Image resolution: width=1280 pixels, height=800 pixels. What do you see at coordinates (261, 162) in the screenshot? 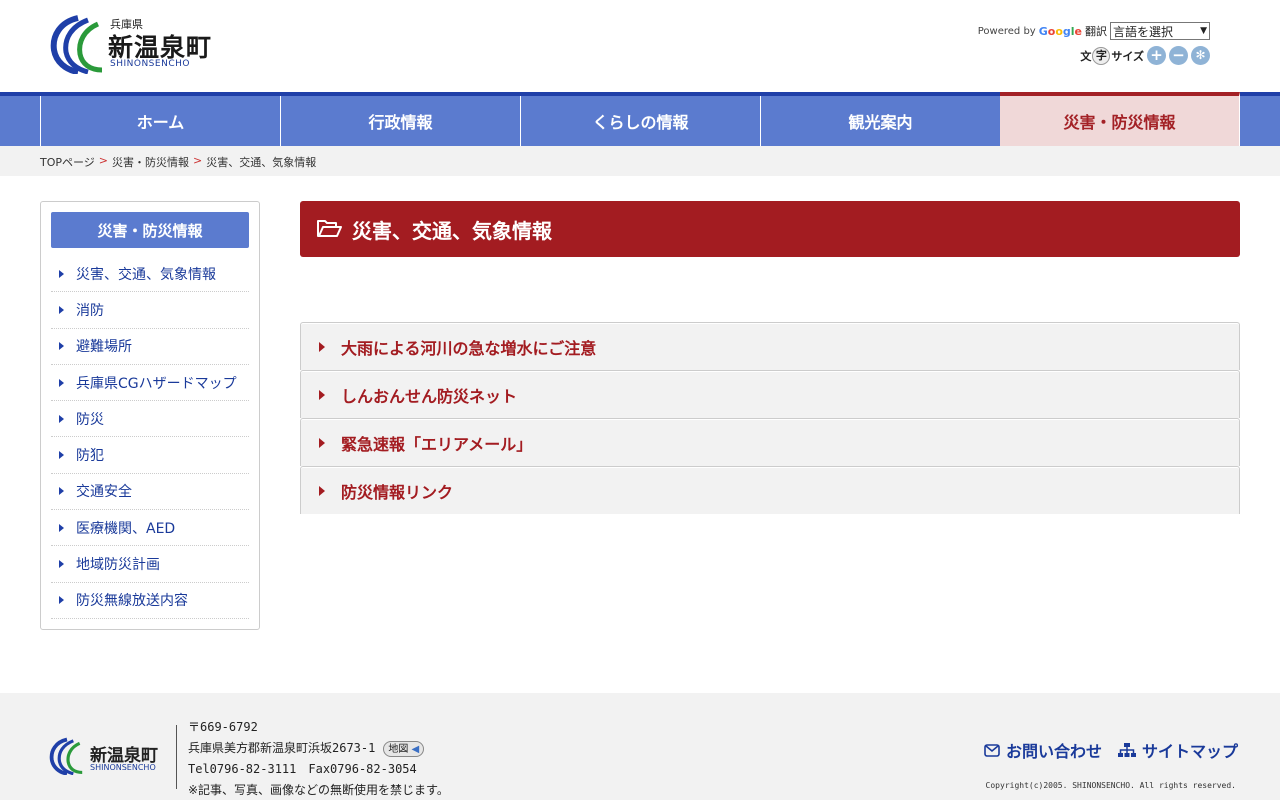
I see `breadcrumb-current: 災害、交通、気象情報` at bounding box center [261, 162].